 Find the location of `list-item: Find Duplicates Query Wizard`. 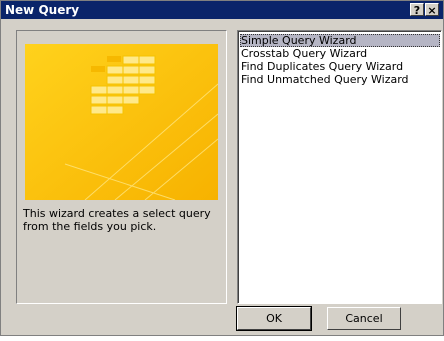

list-item: Find Duplicates Query Wizard is located at coordinates (340, 66).